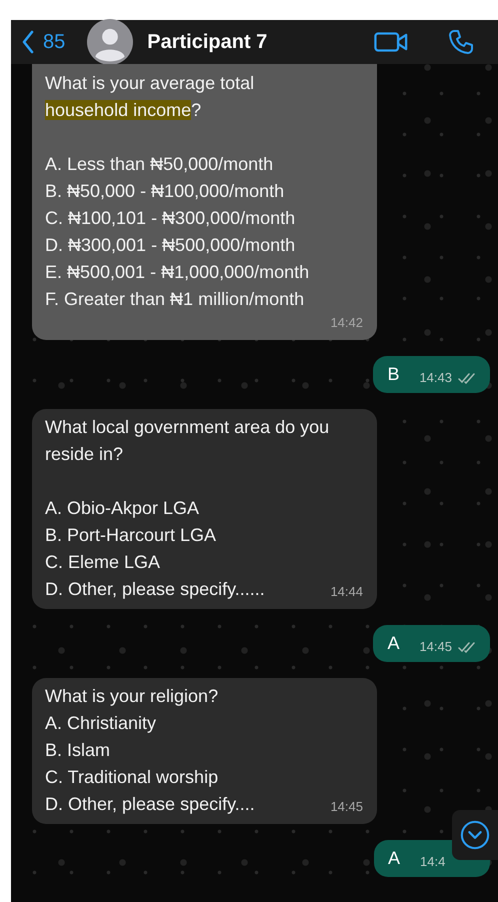 This screenshot has width=498, height=902. Describe the element at coordinates (170, 245) in the screenshot. I see `answer-option: D. ₦300,001 - ₦500,000/month` at that location.